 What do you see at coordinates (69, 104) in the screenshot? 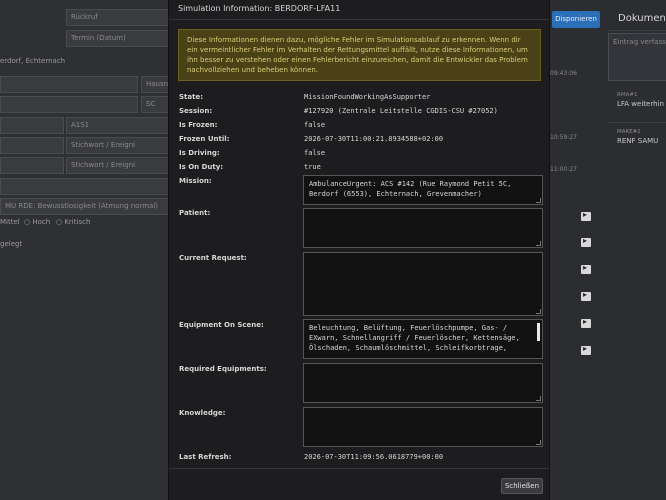
I see `district-select` at bounding box center [69, 104].